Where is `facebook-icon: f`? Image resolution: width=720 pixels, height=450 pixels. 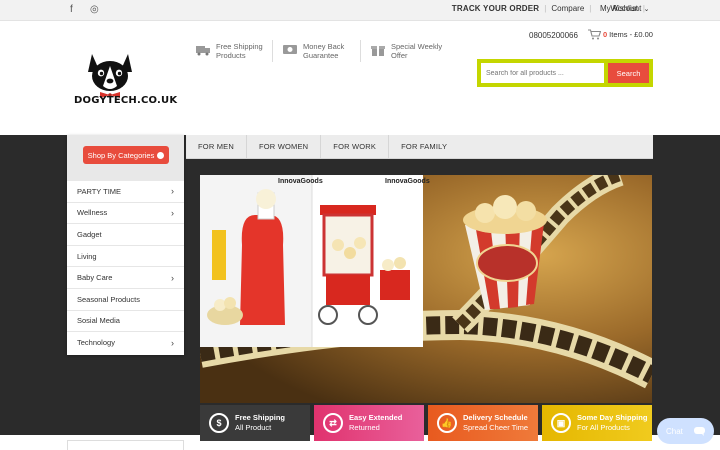 facebook-icon: f is located at coordinates (71, 9).